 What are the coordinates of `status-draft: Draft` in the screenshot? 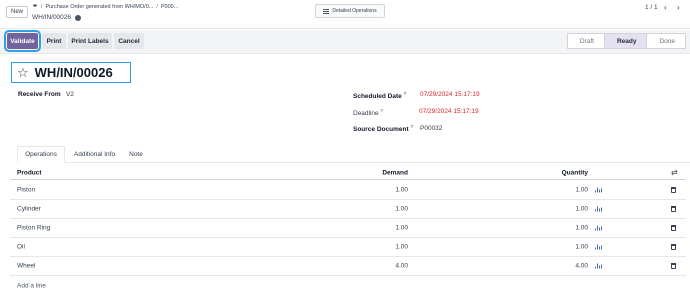 It's located at (585, 41).